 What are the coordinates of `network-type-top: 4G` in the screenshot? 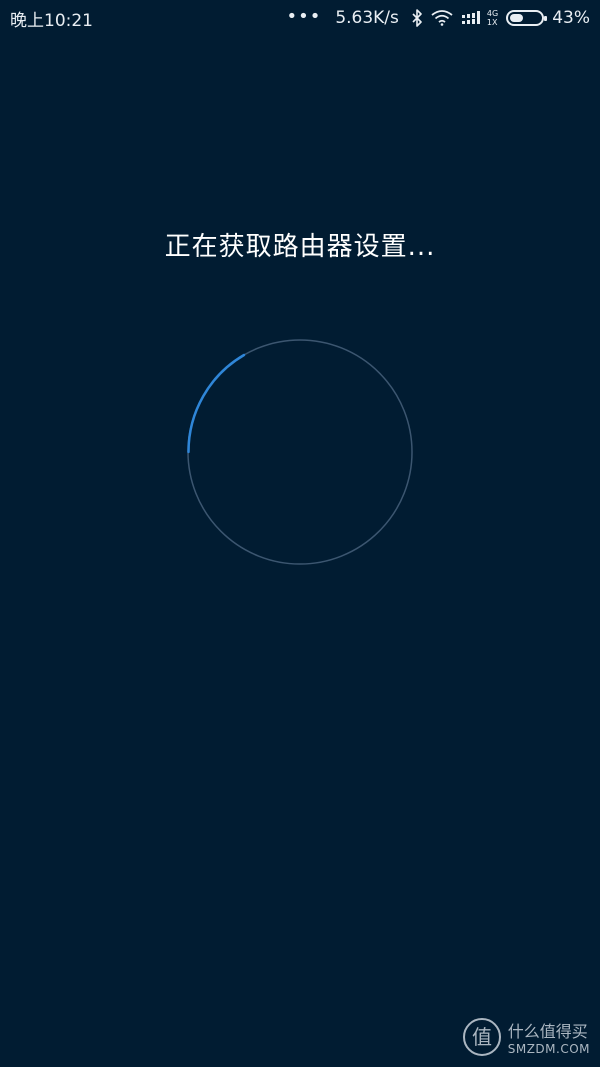 It's located at (492, 13).